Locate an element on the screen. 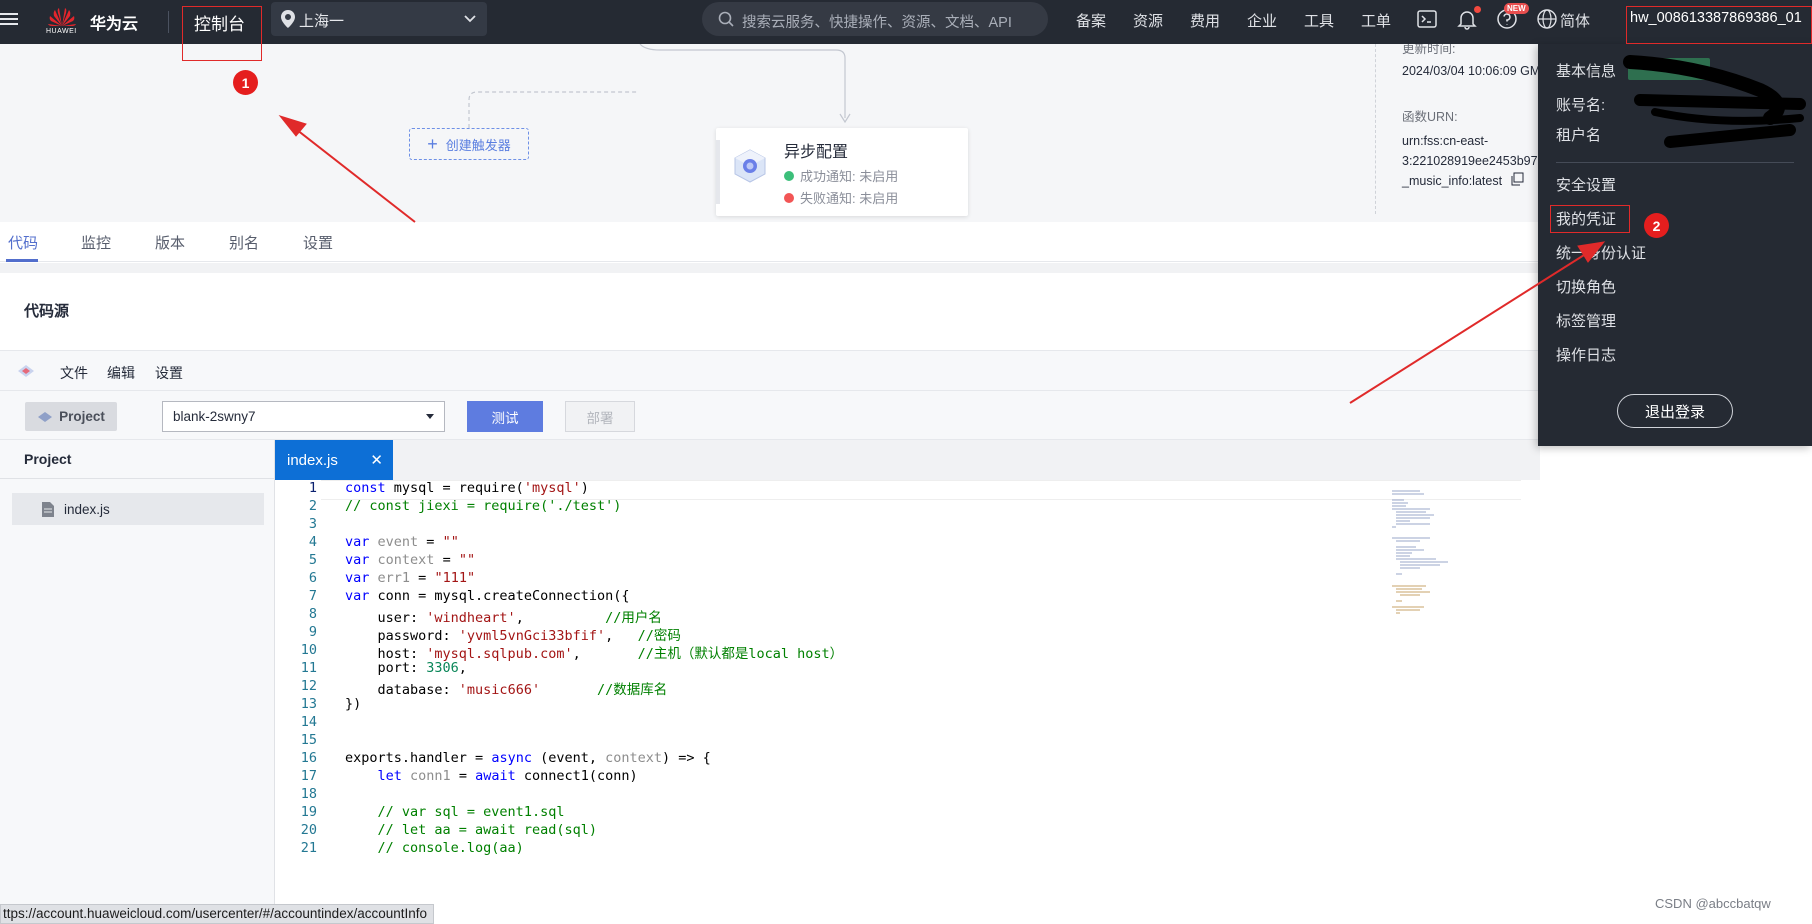 Image resolution: width=1812 pixels, height=924 pixels. line-number: 12 is located at coordinates (308, 686).